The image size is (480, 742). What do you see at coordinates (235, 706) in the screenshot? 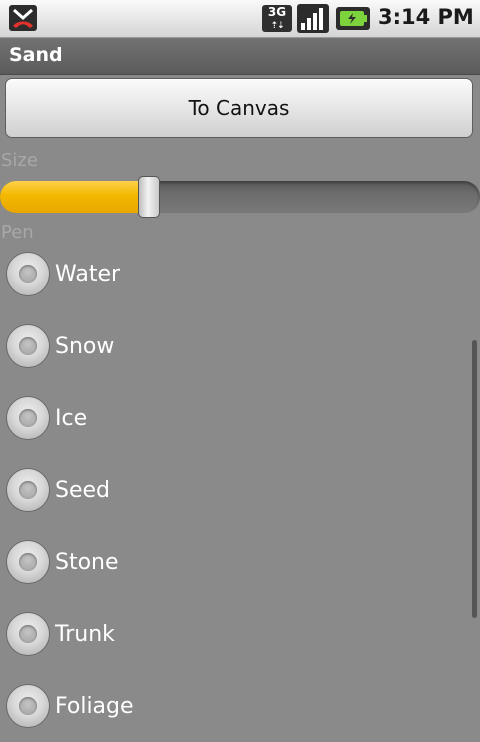
I see `pen-option-foliage: Foliage` at bounding box center [235, 706].